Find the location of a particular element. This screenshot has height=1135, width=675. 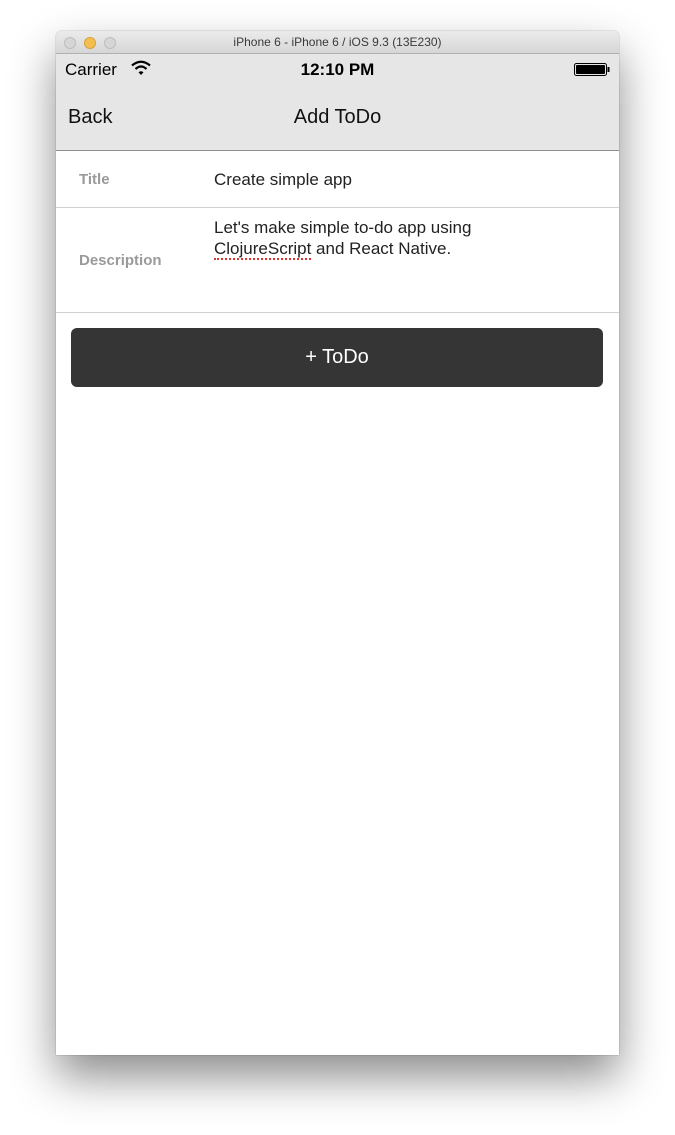

description-line-2: ClojureScript and React Native. is located at coordinates (406, 249).